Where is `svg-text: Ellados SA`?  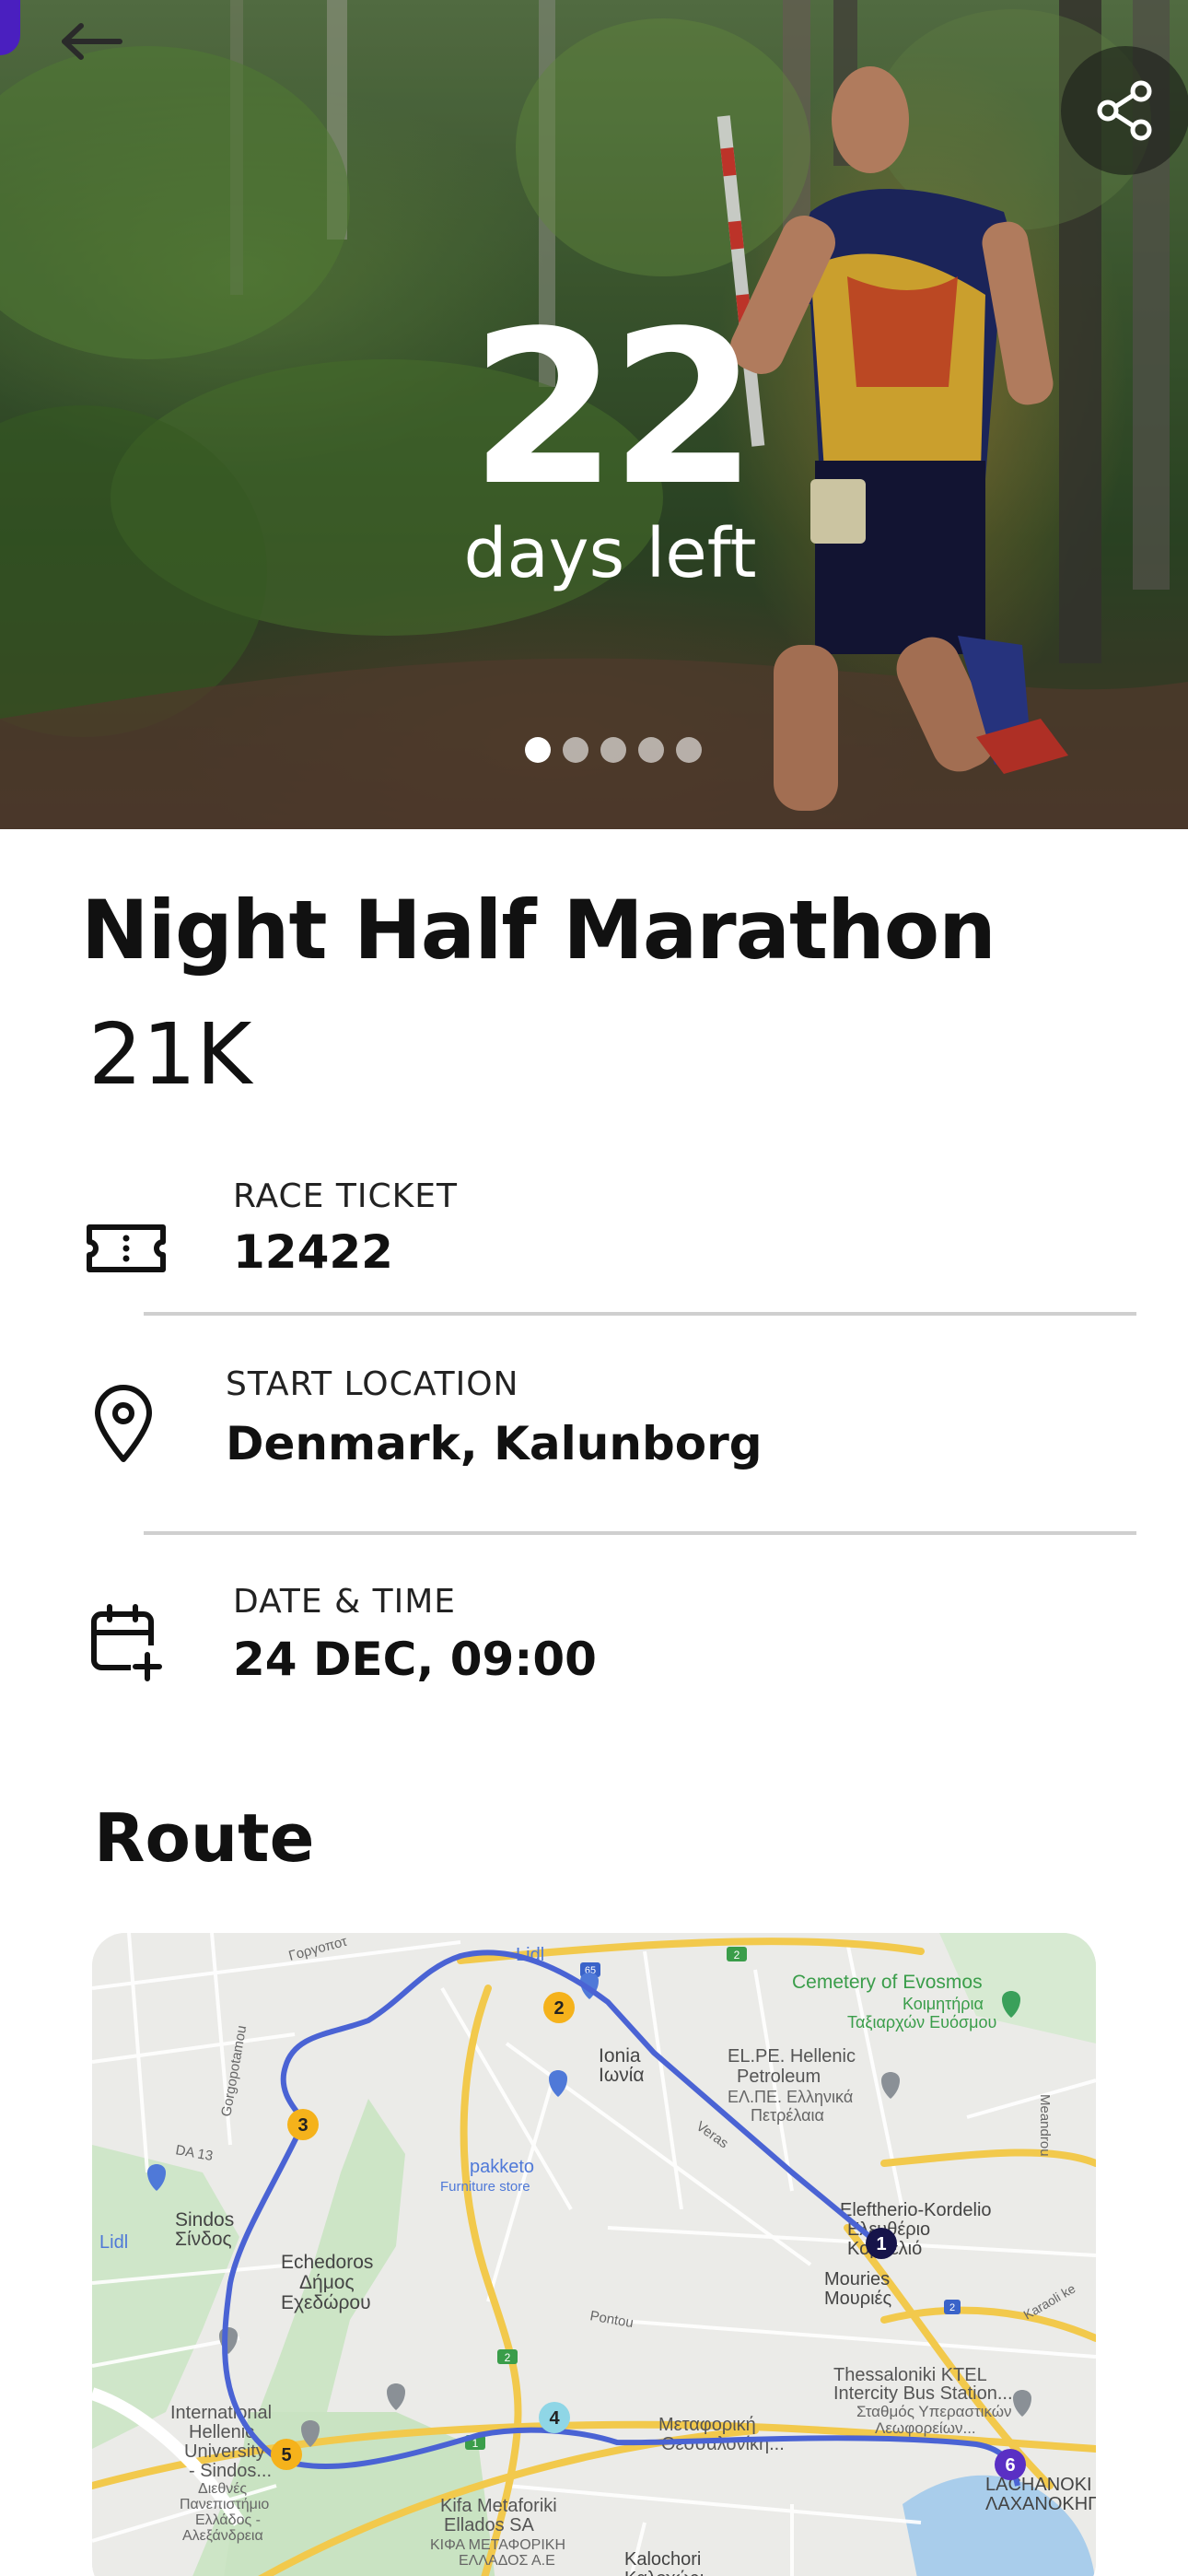
svg-text: Ellados SA is located at coordinates (489, 2525).